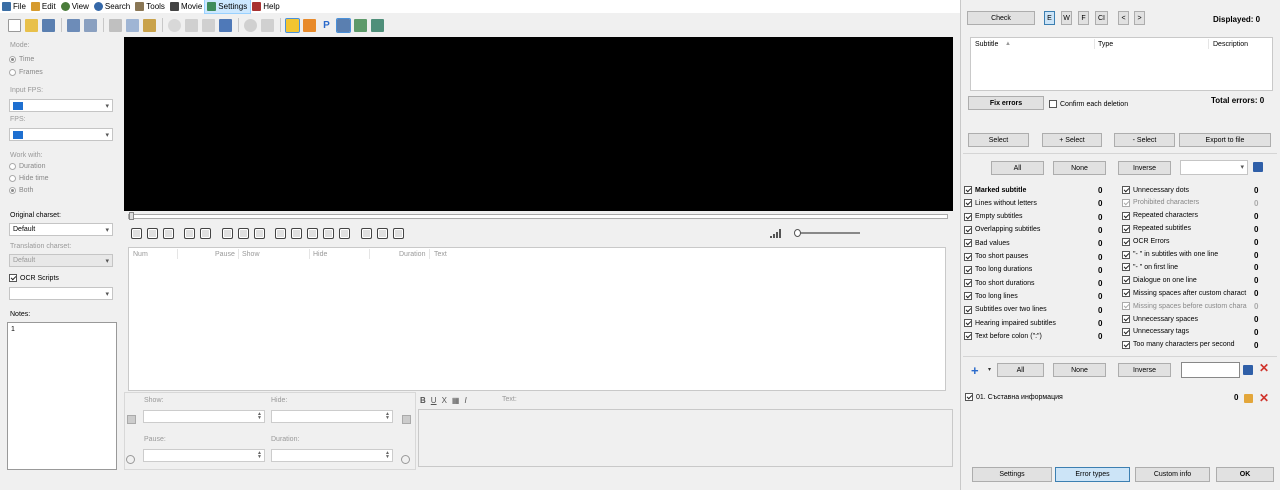  Describe the element at coordinates (62, 396) in the screenshot. I see `notes-textarea: 1` at that location.